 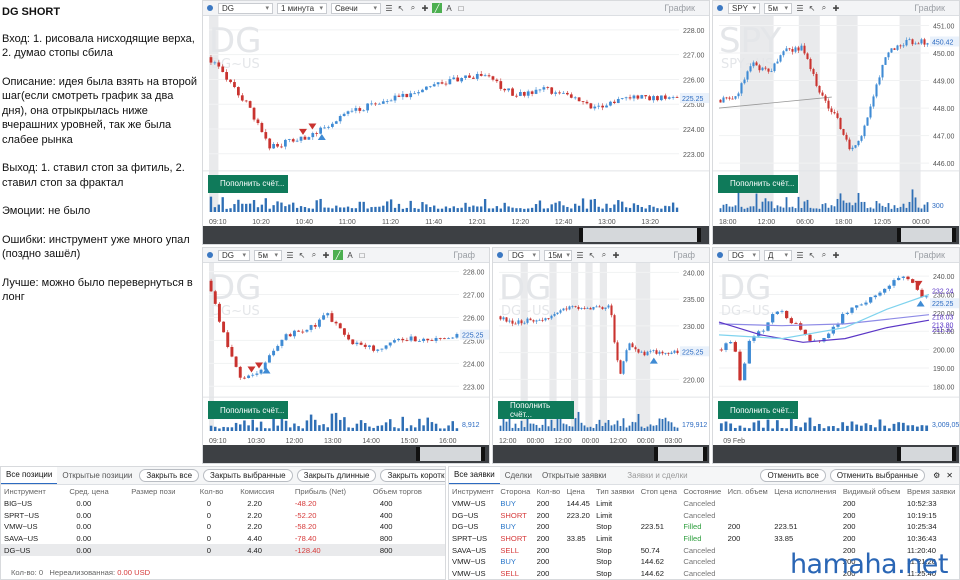 What do you see at coordinates (97, 475) in the screenshot?
I see `tab-open-positions: Открытые позиции` at bounding box center [97, 475].